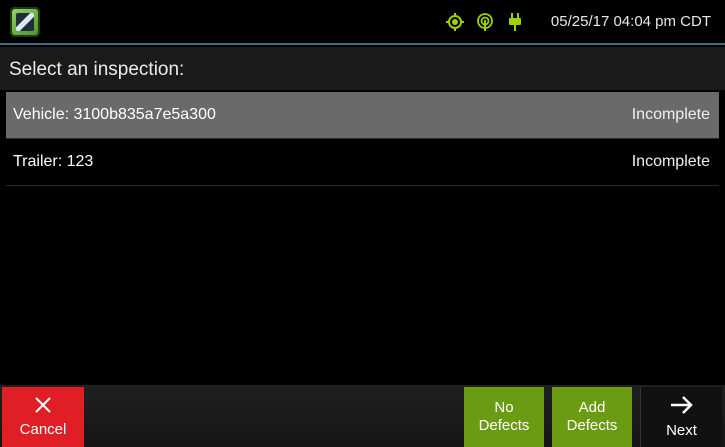 The height and width of the screenshot is (447, 725). I want to click on inspection-name: Vehicle: 3100b835a7e5a300, so click(114, 114).